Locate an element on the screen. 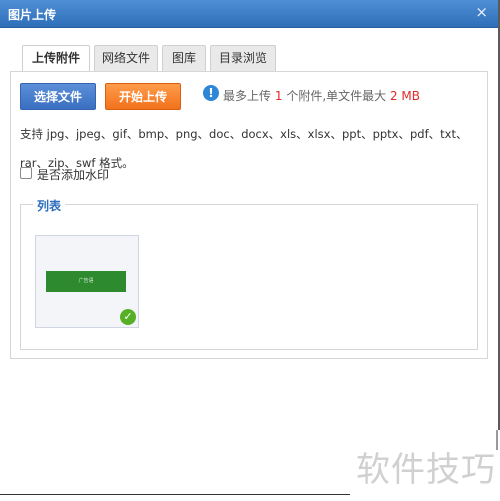 The image size is (500, 501). check-icon: ✓ is located at coordinates (128, 317).